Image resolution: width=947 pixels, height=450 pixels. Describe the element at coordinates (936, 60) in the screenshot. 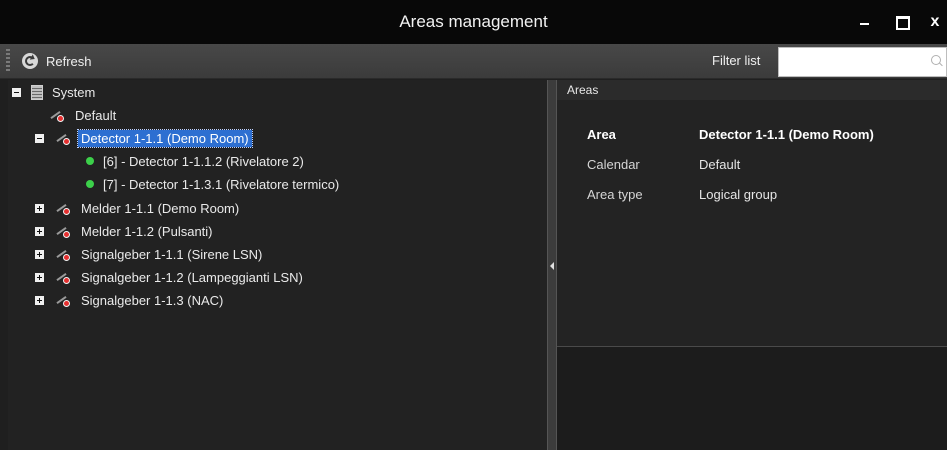

I see `search-icon` at that location.